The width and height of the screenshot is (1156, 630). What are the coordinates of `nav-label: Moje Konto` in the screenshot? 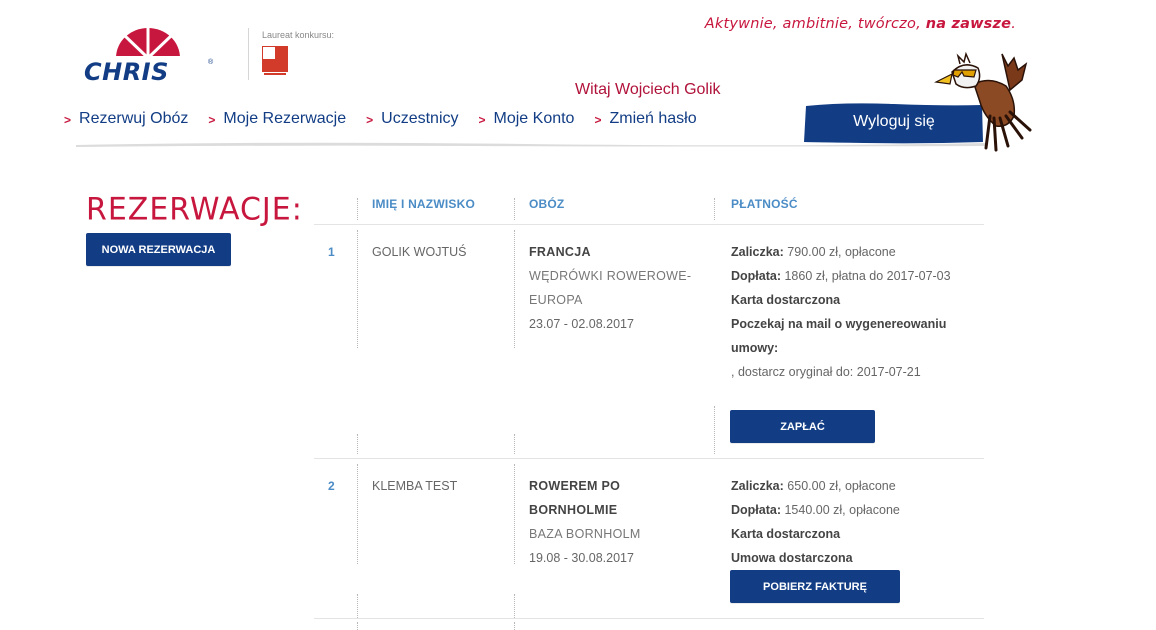 It's located at (534, 118).